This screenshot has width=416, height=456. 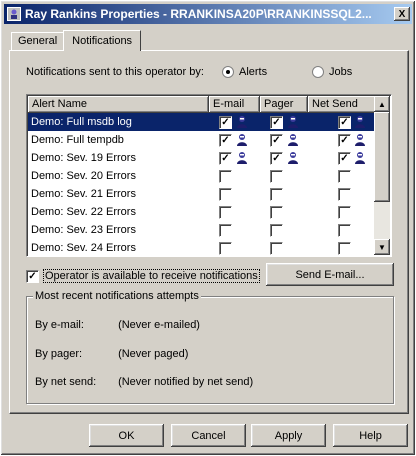 I want to click on help-button: Help, so click(x=370, y=435).